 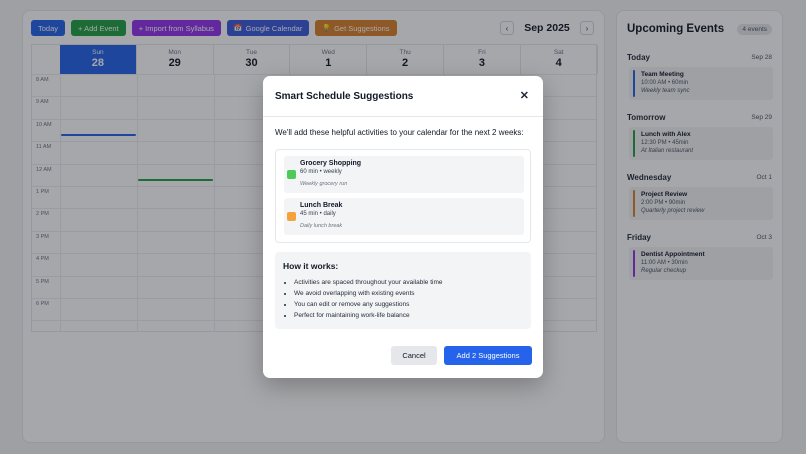 What do you see at coordinates (311, 266) in the screenshot?
I see `how-it-works-title: How it works:` at bounding box center [311, 266].